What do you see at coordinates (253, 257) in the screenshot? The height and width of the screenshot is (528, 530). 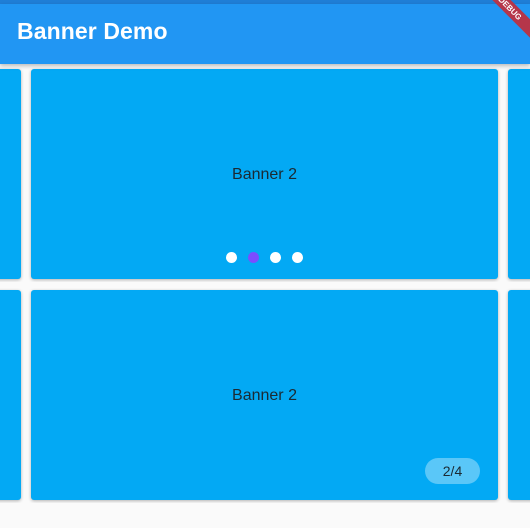 I see `page-dot-2-active` at bounding box center [253, 257].